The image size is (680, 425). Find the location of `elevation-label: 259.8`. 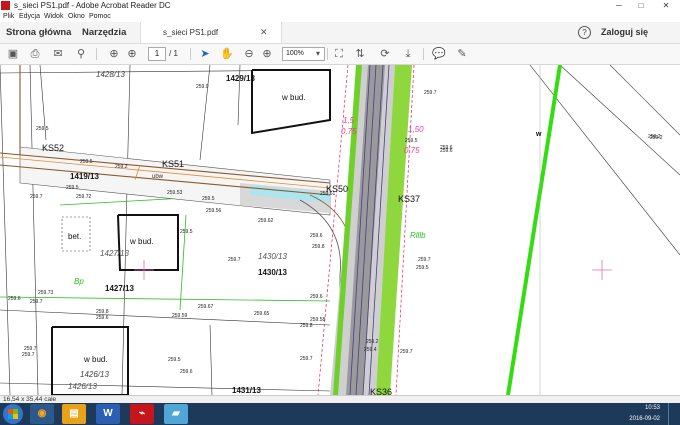

elevation-label: 259.8 is located at coordinates (306, 326).